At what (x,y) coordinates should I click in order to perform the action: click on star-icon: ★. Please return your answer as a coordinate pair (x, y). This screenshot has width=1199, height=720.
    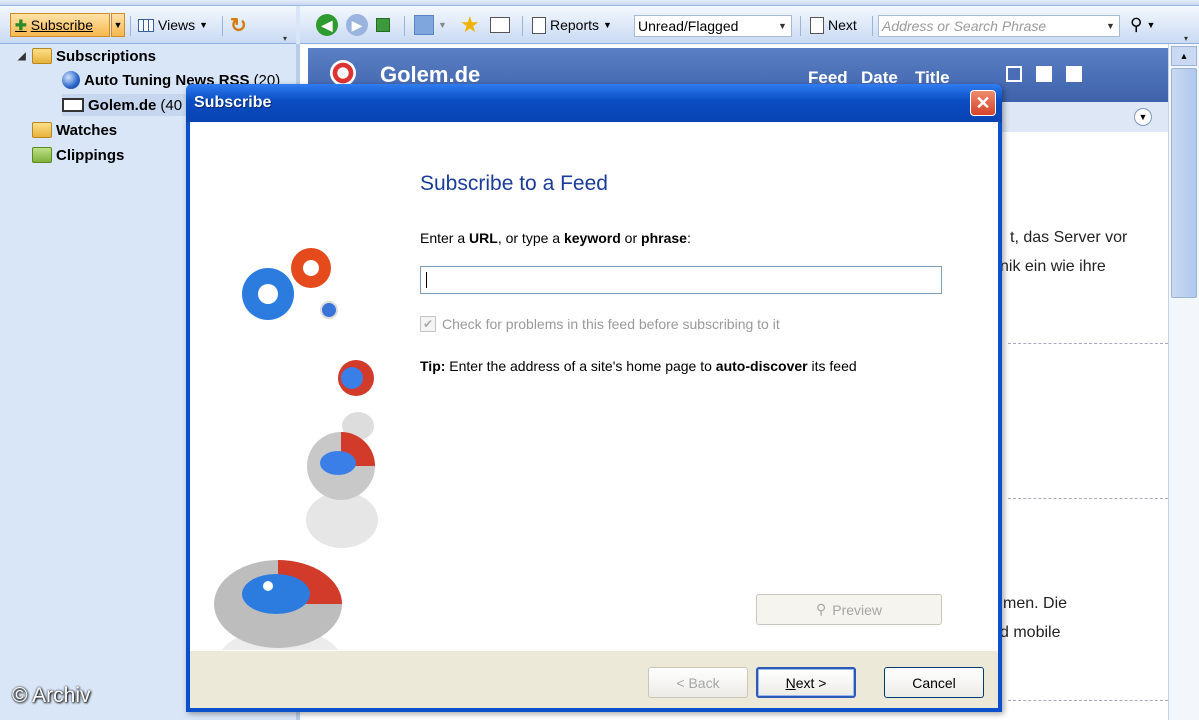
    Looking at the image, I should click on (470, 24).